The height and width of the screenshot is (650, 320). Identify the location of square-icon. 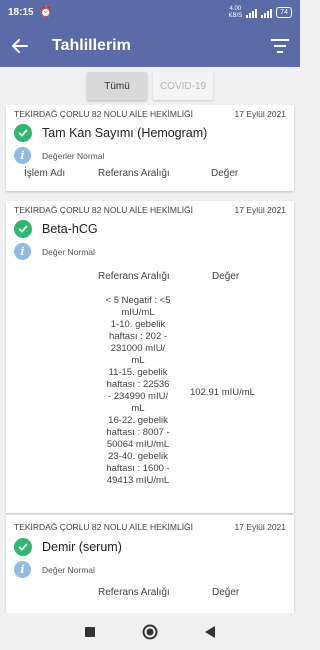
(90, 631).